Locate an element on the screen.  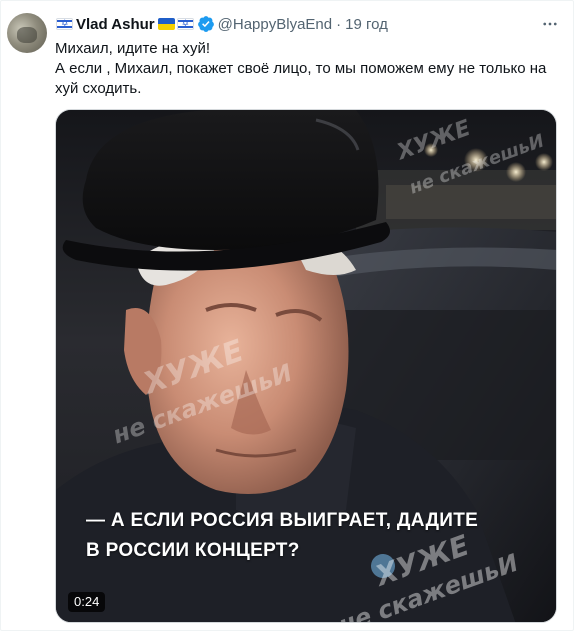
author-handle: @HappyBlyaEnd is located at coordinates (275, 24).